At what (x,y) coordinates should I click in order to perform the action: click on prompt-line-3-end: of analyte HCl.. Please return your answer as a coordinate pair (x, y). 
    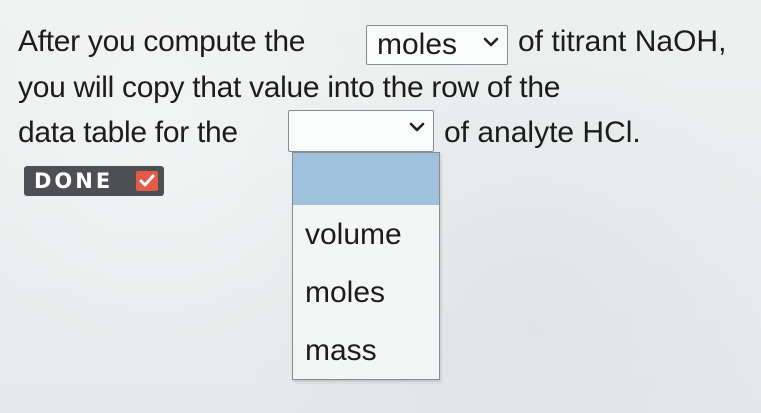
    Looking at the image, I should click on (542, 132).